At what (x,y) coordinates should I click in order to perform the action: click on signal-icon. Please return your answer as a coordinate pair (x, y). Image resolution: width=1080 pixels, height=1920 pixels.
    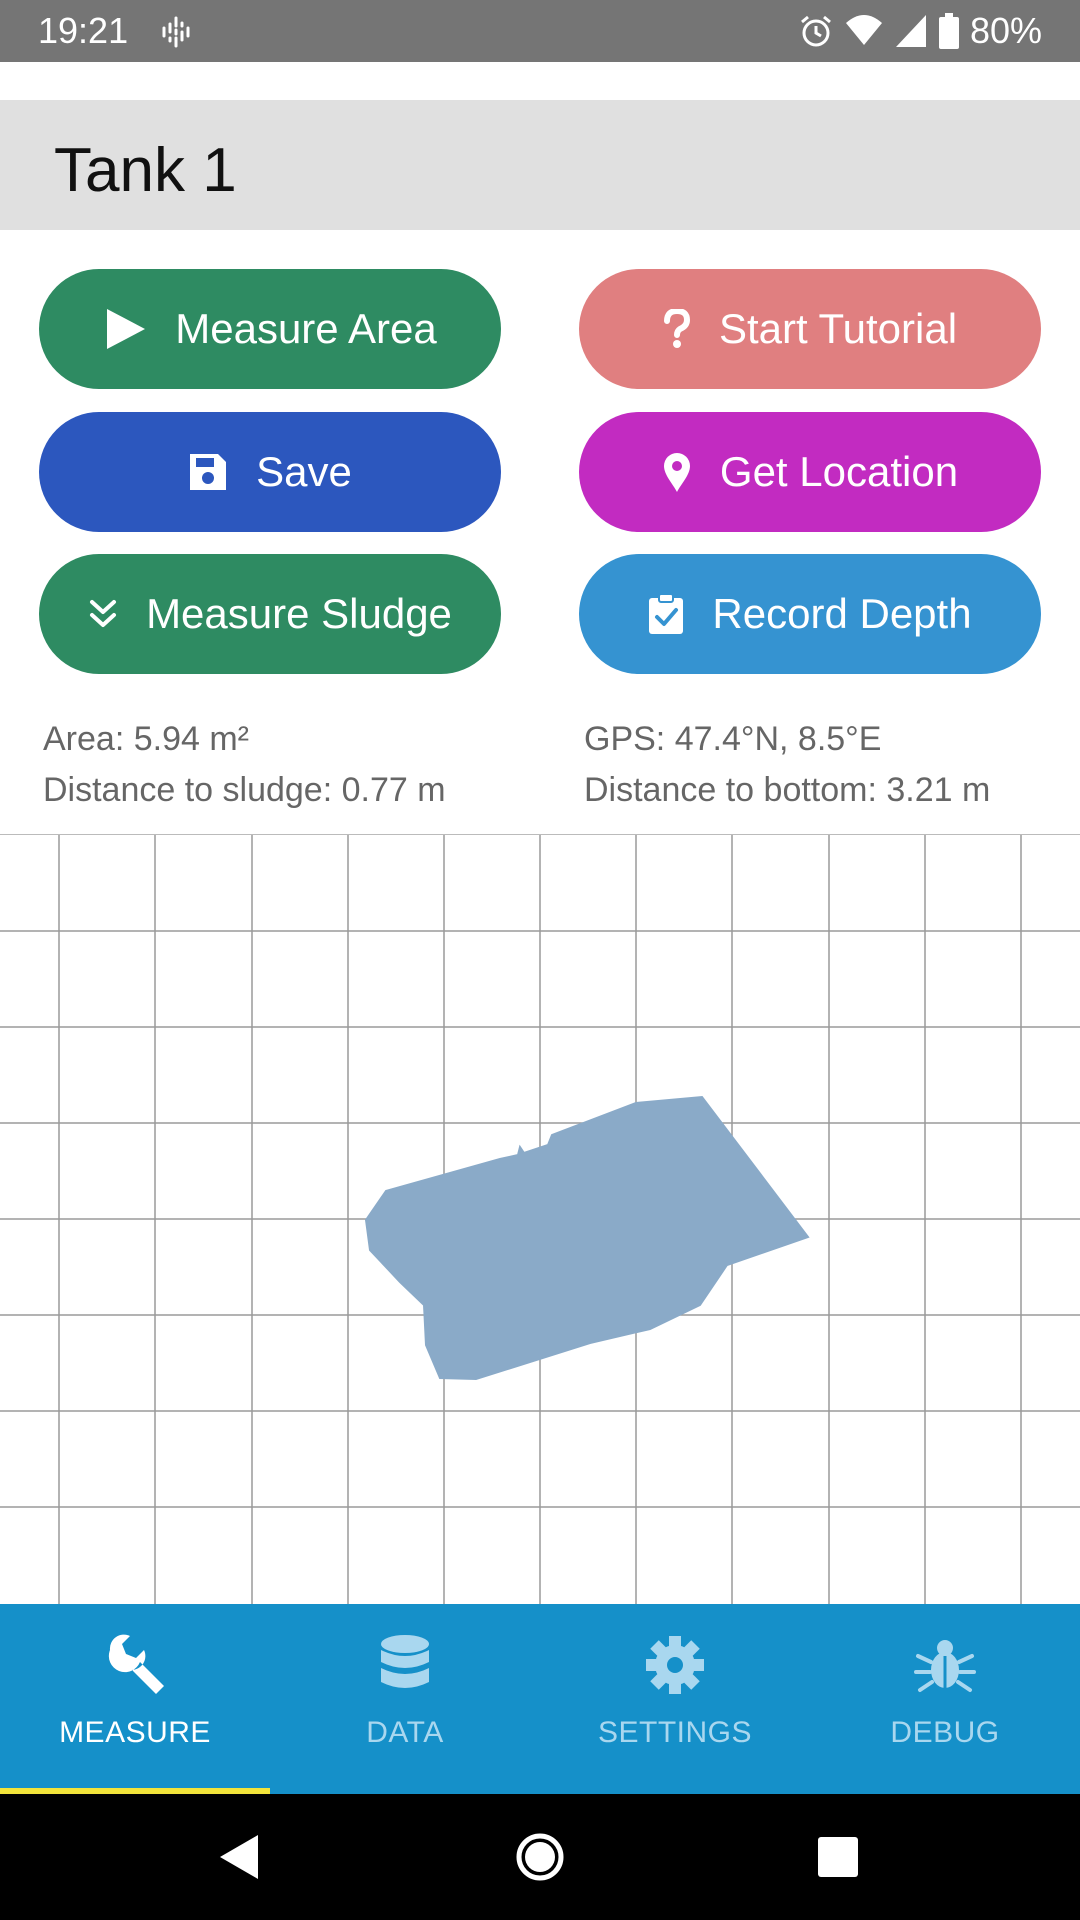
    Looking at the image, I should click on (910, 31).